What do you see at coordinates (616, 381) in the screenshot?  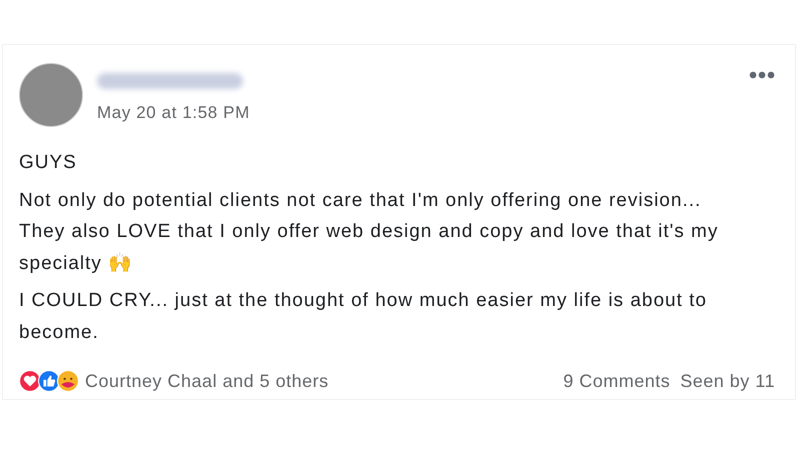 I see `comments-count: 9 Comments` at bounding box center [616, 381].